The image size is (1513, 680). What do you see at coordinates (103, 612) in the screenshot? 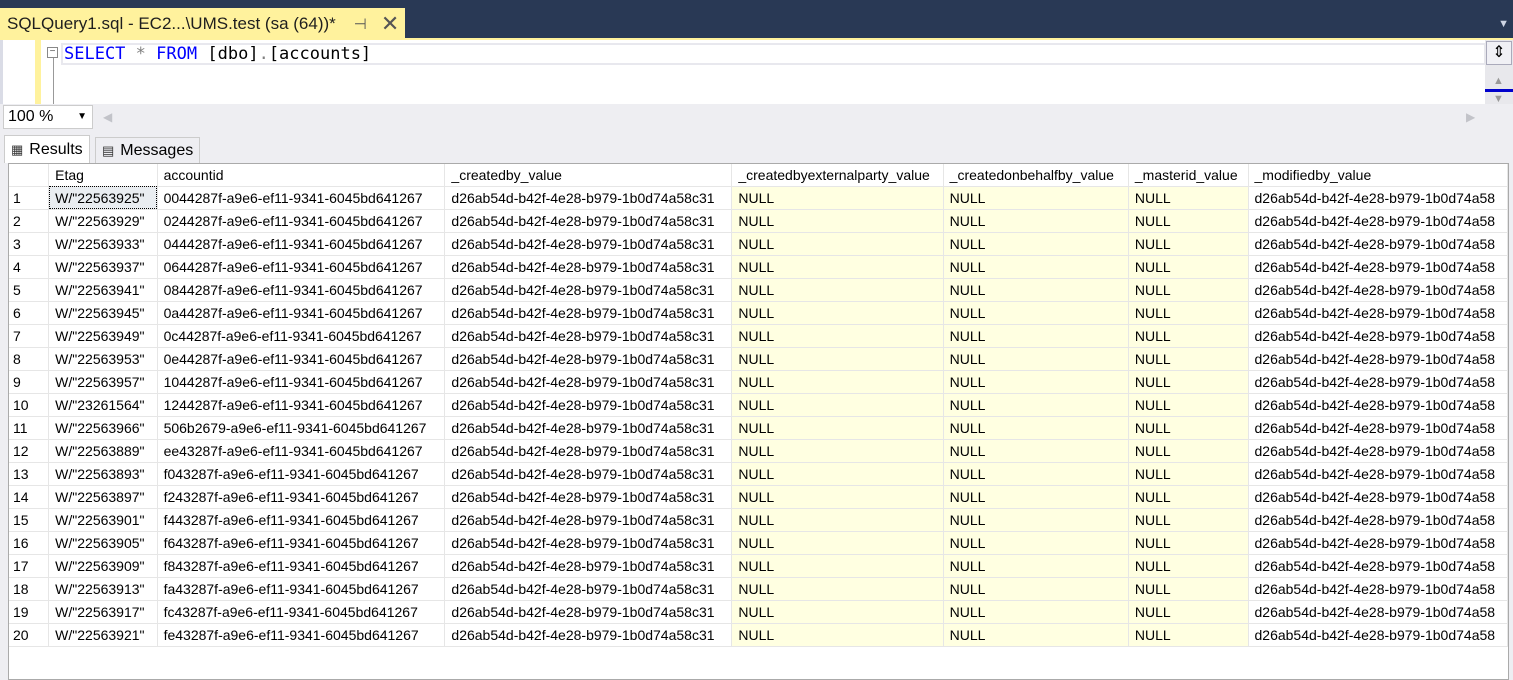
I see `etag-cell: W/"22563917"` at bounding box center [103, 612].